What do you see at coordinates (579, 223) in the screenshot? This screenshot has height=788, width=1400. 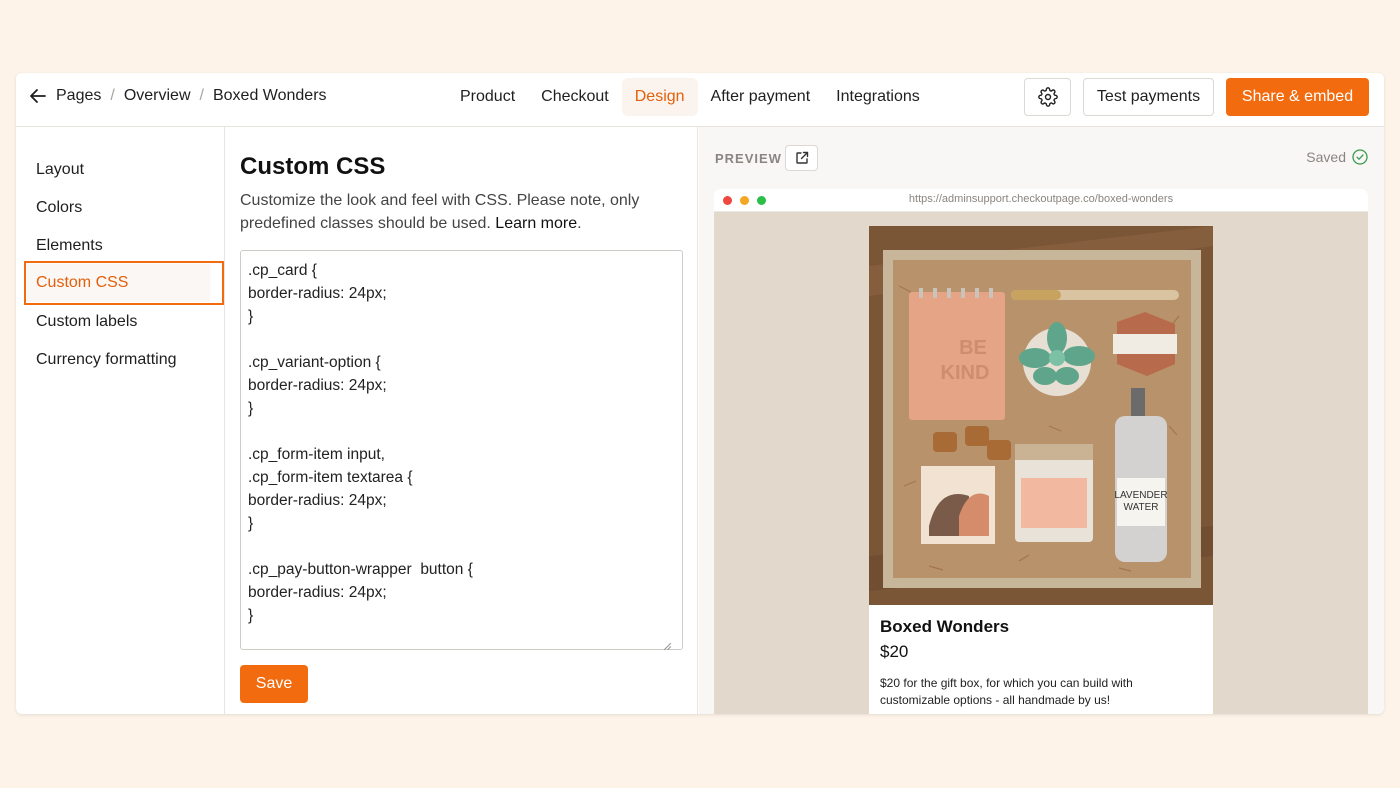 I see `description-period: .` at bounding box center [579, 223].